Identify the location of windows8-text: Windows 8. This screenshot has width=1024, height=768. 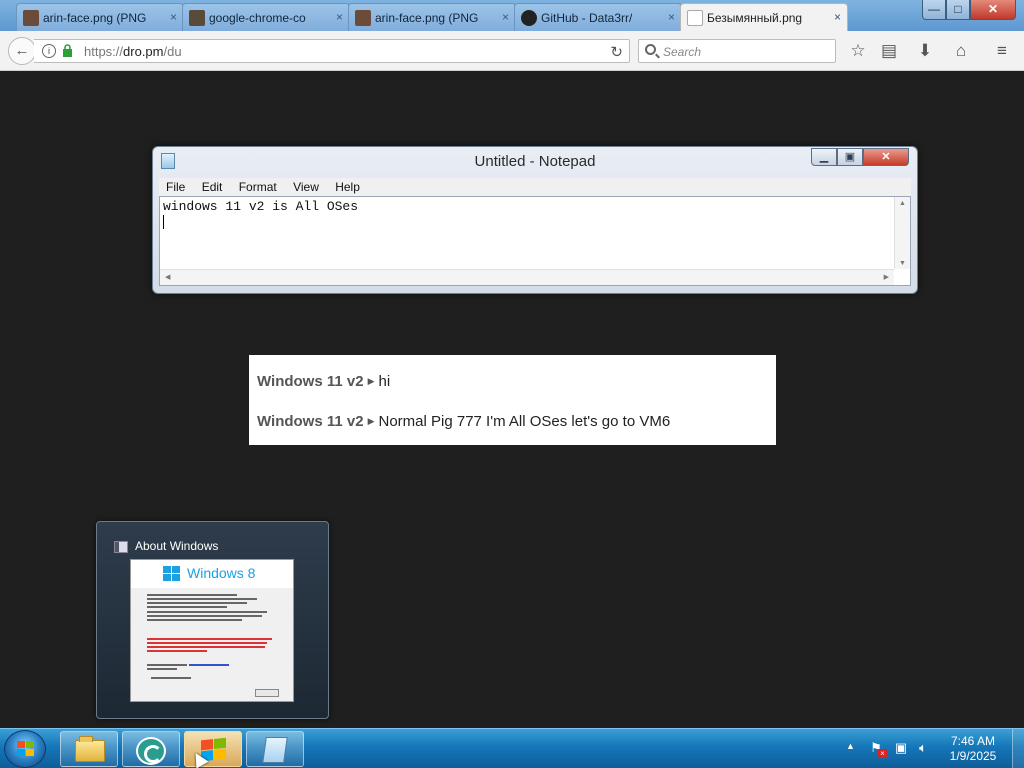
(221, 573).